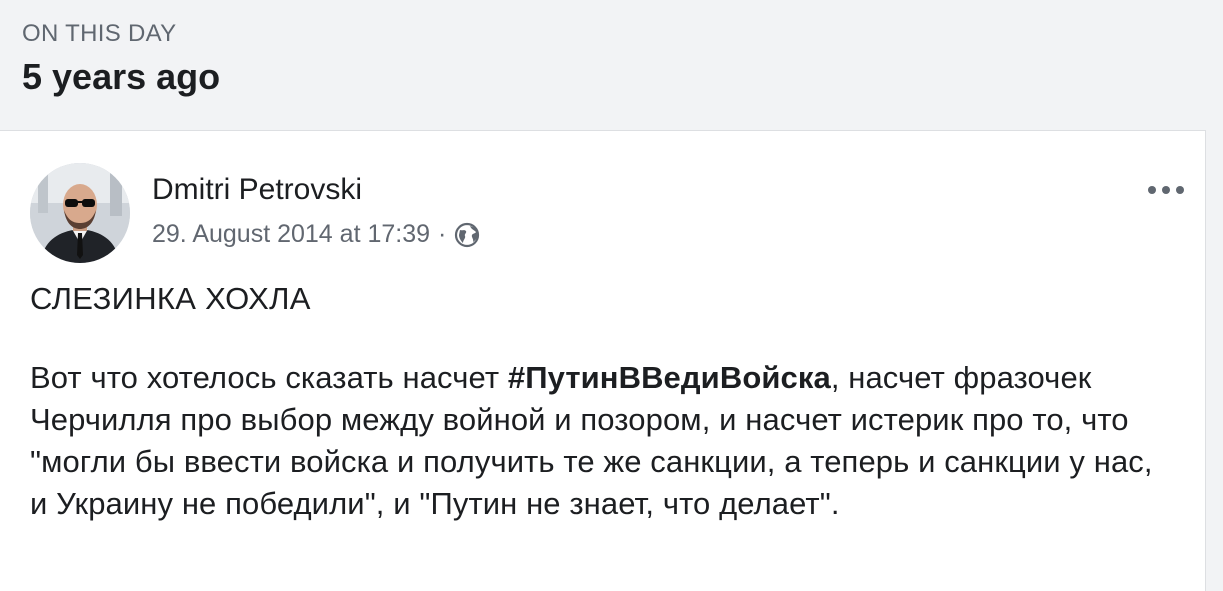 The width and height of the screenshot is (1223, 591). Describe the element at coordinates (1166, 190) in the screenshot. I see `more-options-icon` at that location.